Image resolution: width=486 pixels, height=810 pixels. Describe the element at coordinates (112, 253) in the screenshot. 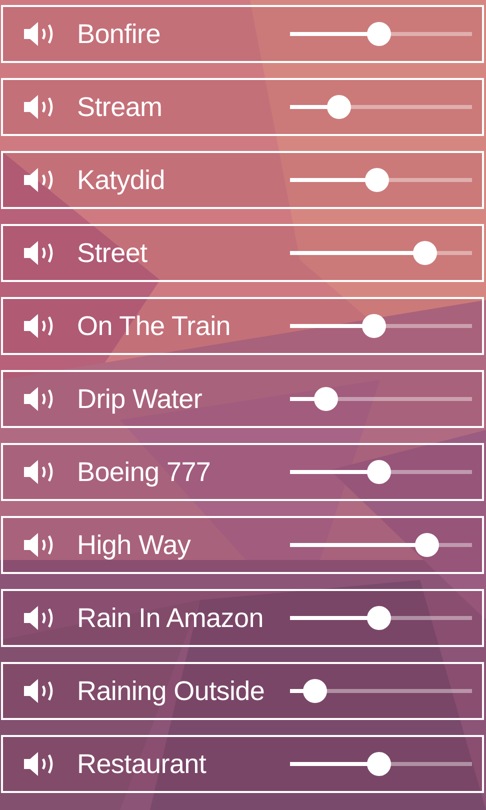

I see `sound-name: Street` at that location.